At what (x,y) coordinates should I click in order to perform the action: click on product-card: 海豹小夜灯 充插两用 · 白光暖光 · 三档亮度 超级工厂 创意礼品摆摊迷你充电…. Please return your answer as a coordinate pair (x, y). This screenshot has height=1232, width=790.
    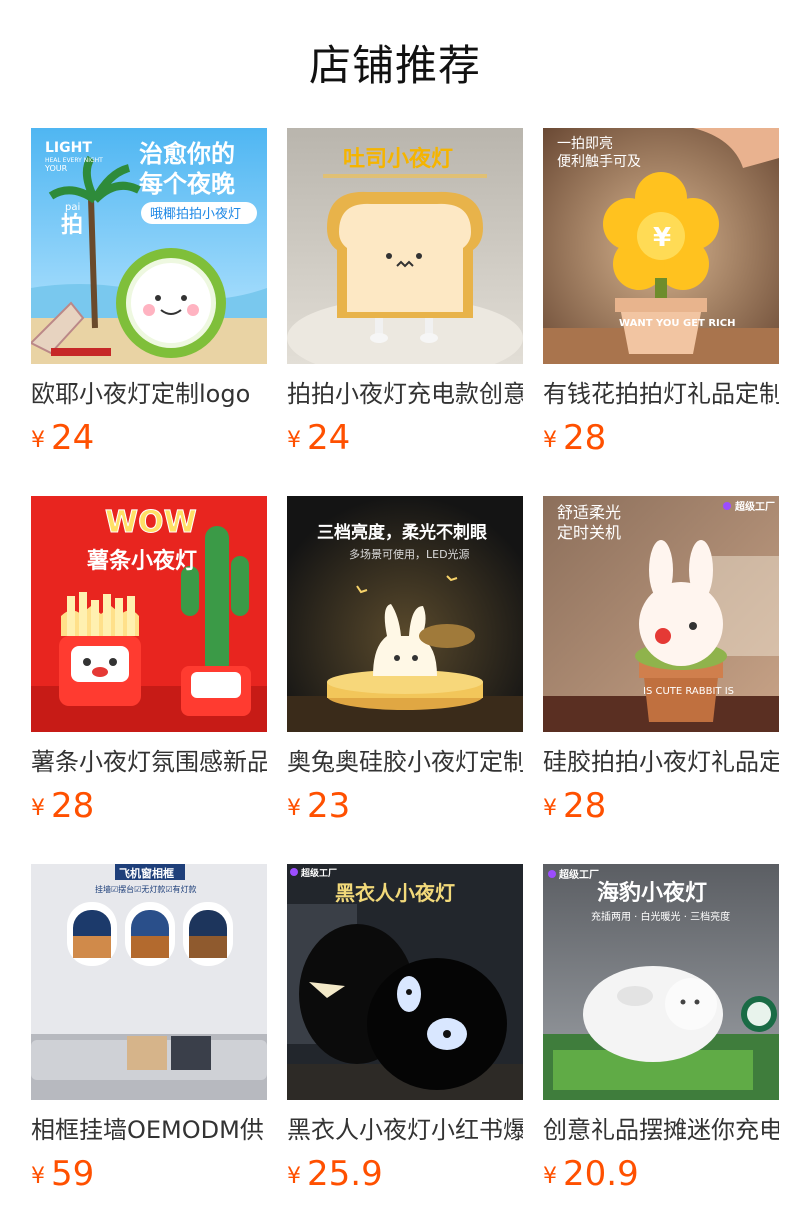
    Looking at the image, I should click on (661, 1029).